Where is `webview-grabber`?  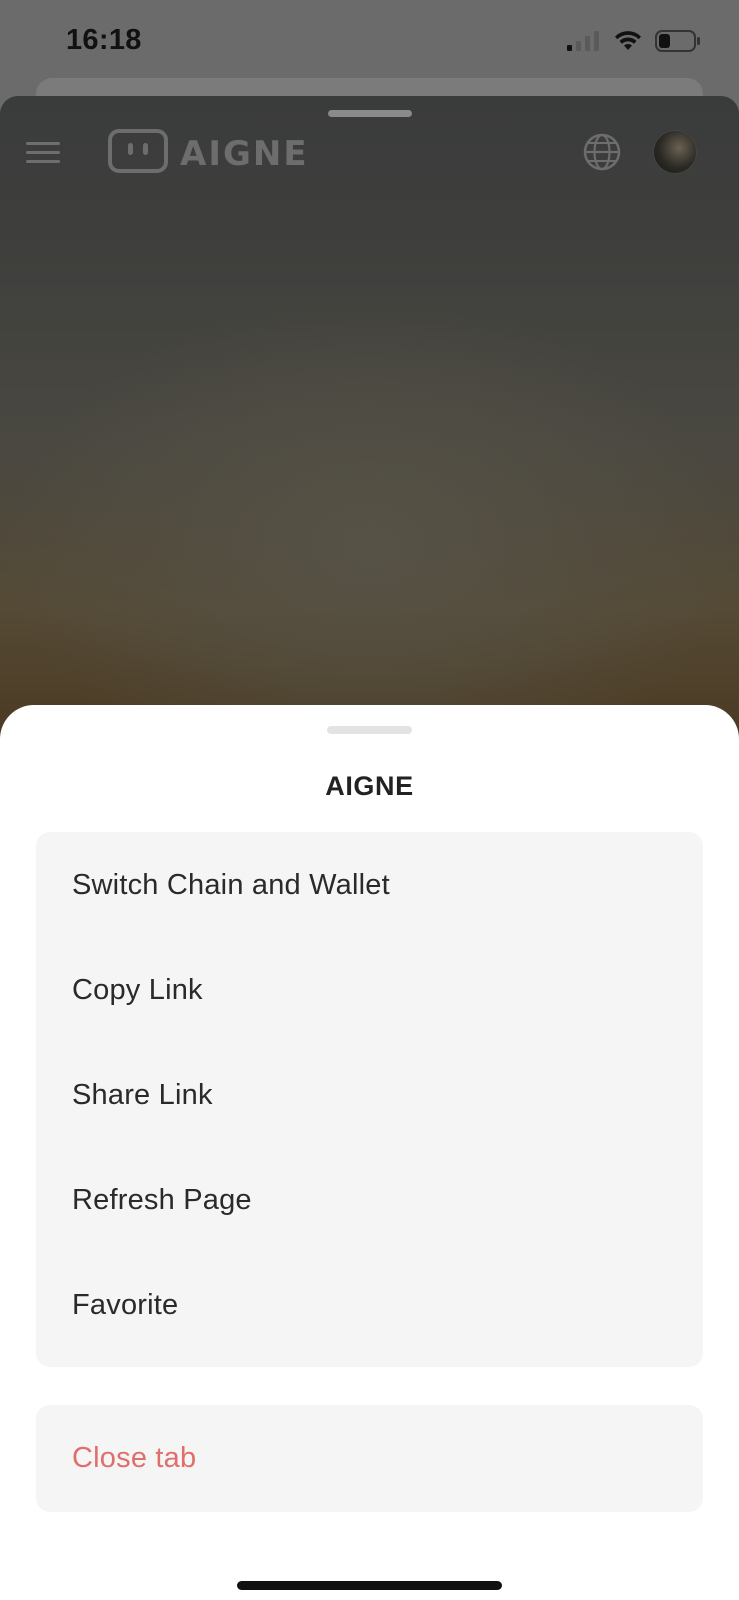
webview-grabber is located at coordinates (370, 113).